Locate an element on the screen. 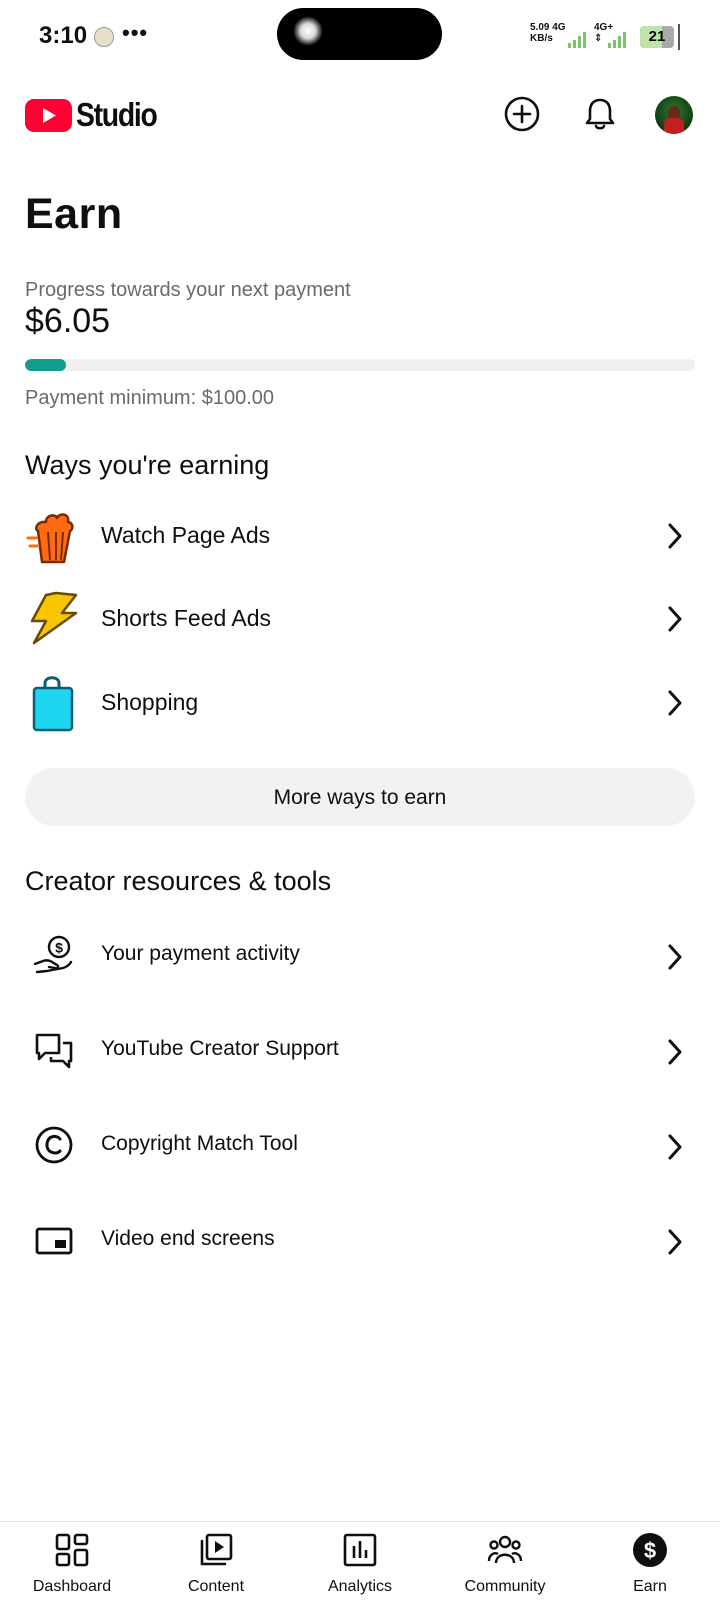 The width and height of the screenshot is (720, 1600). resource-item-label: Your payment activity is located at coordinates (200, 953).